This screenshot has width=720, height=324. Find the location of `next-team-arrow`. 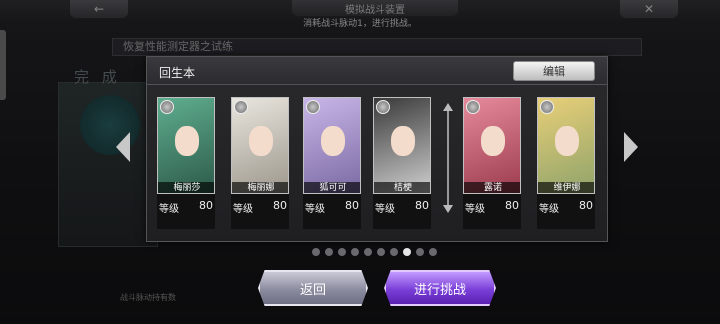

next-team-arrow is located at coordinates (631, 147).